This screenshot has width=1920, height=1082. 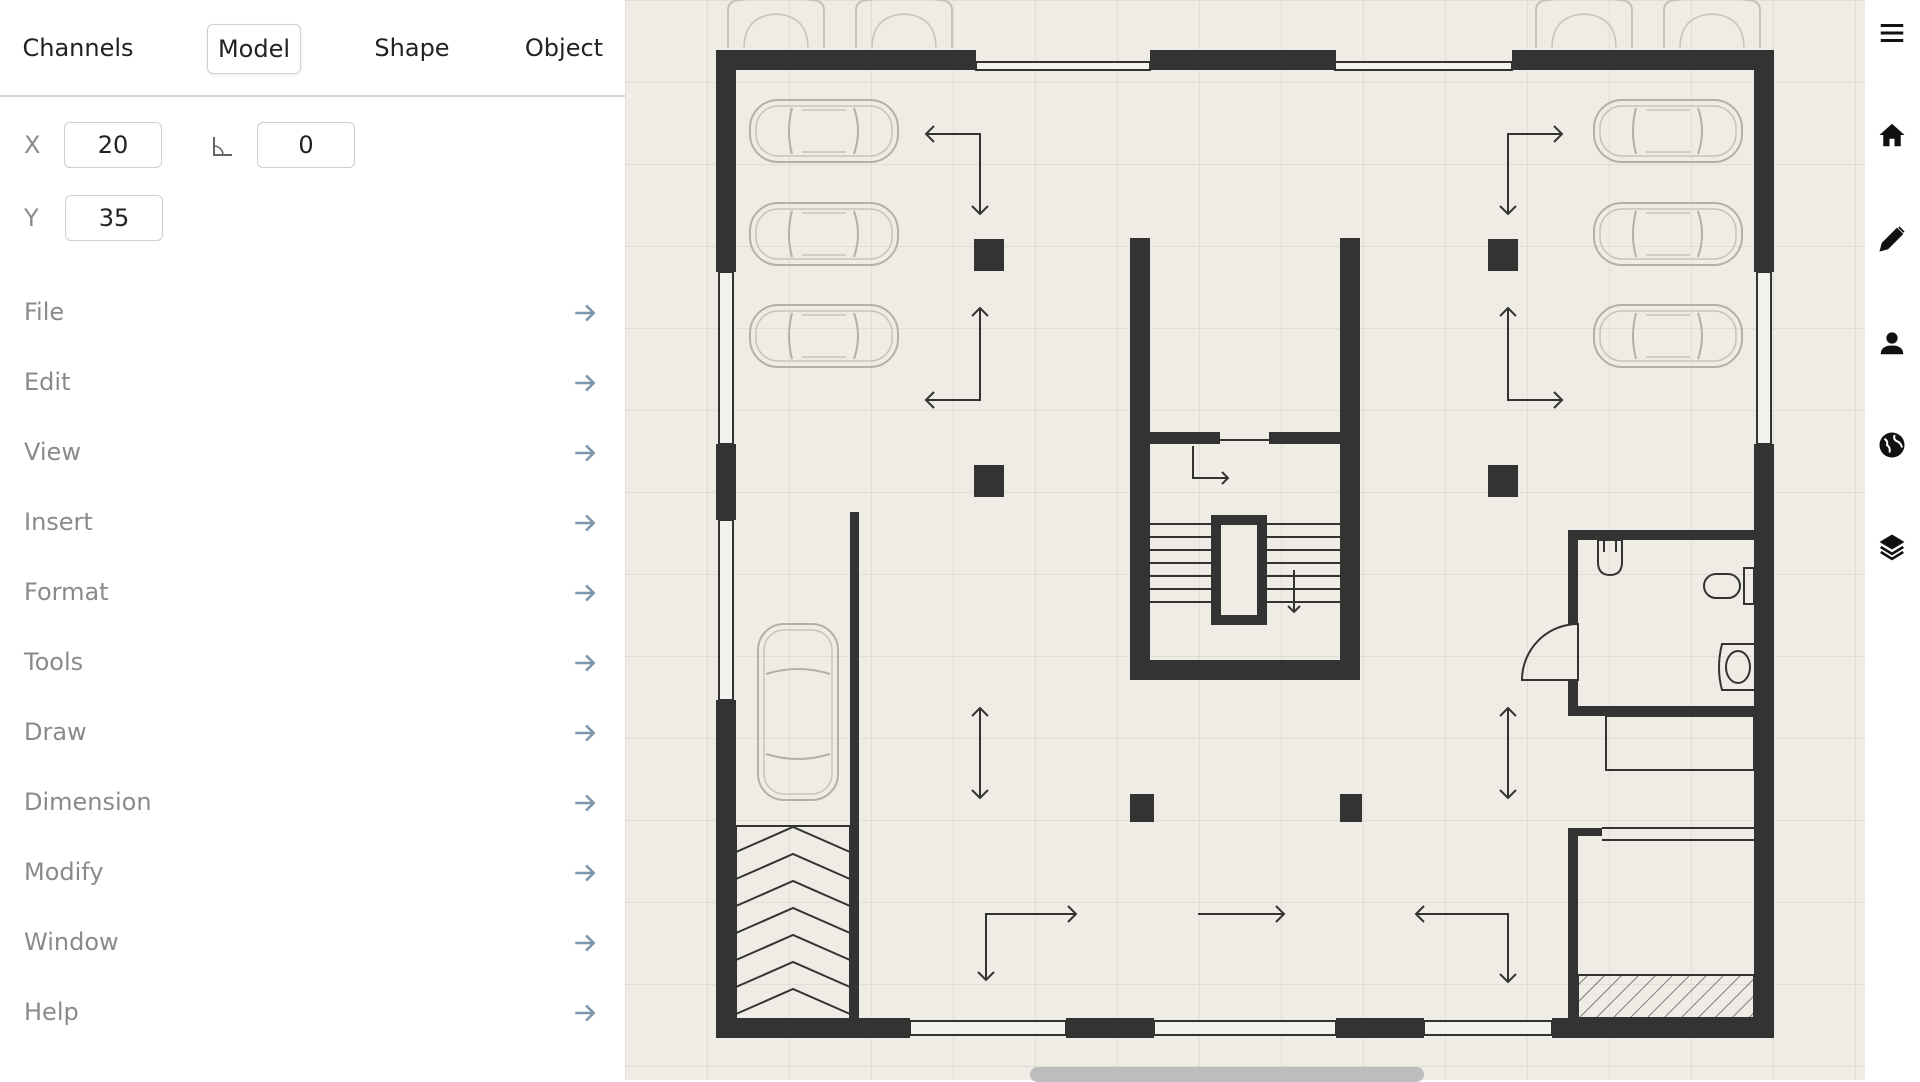 What do you see at coordinates (306, 145) in the screenshot?
I see `angle-input` at bounding box center [306, 145].